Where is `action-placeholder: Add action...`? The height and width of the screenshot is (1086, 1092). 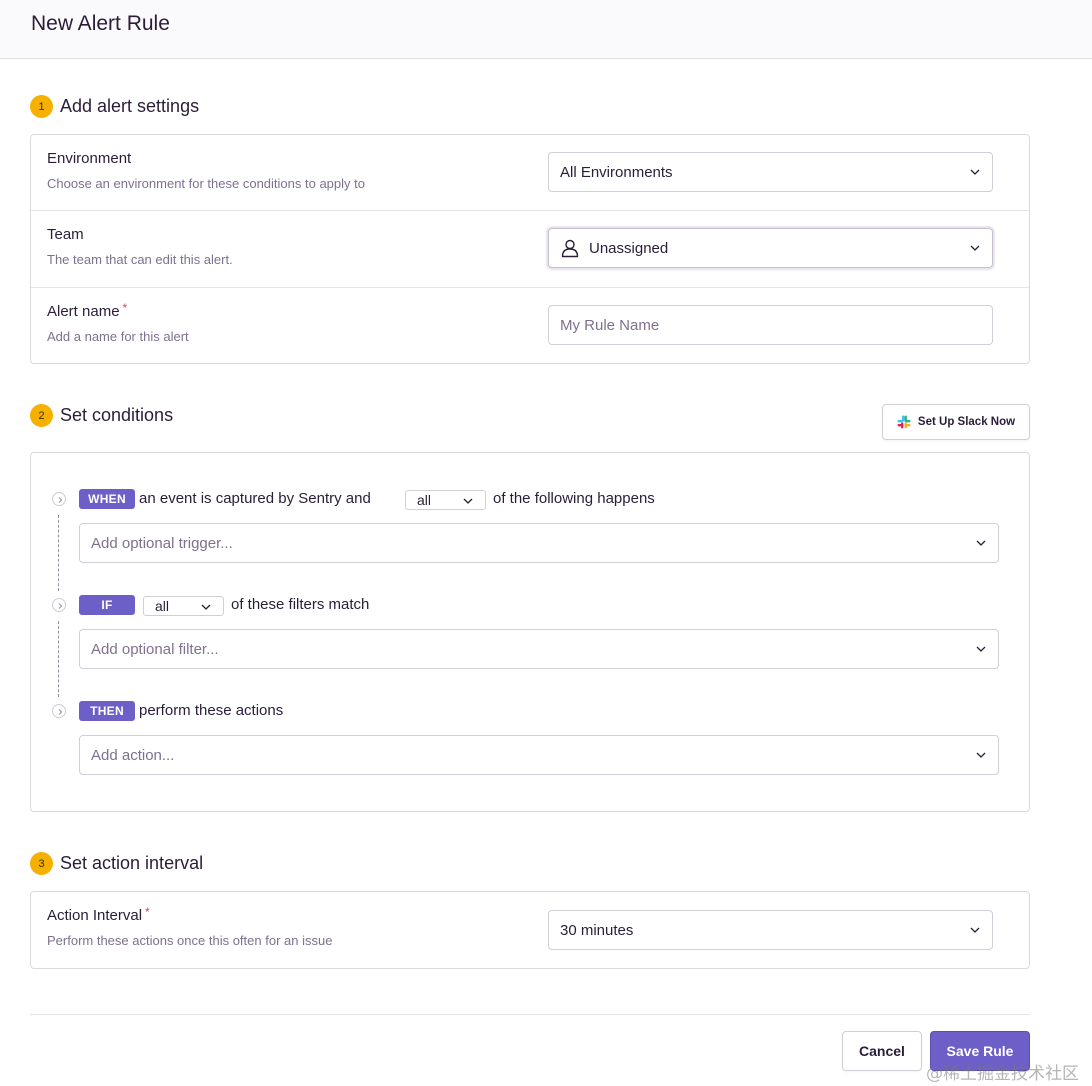 action-placeholder: Add action... is located at coordinates (133, 755).